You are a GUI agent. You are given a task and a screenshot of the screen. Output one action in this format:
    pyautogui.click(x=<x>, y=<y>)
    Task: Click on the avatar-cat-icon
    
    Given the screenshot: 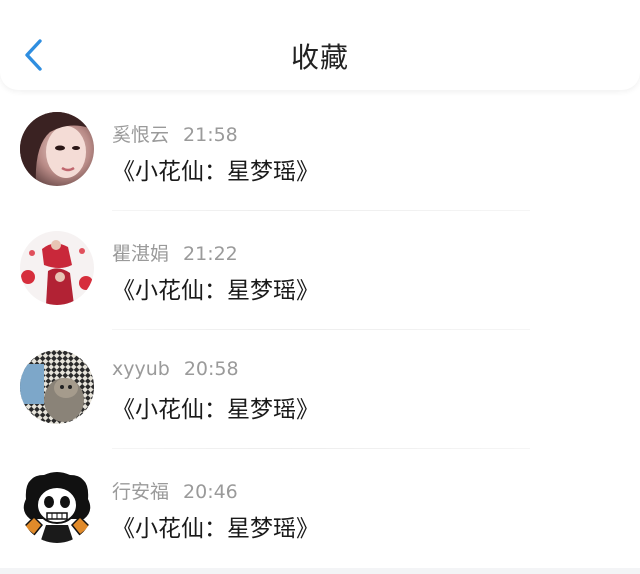 What is the action you would take?
    pyautogui.click(x=57, y=387)
    